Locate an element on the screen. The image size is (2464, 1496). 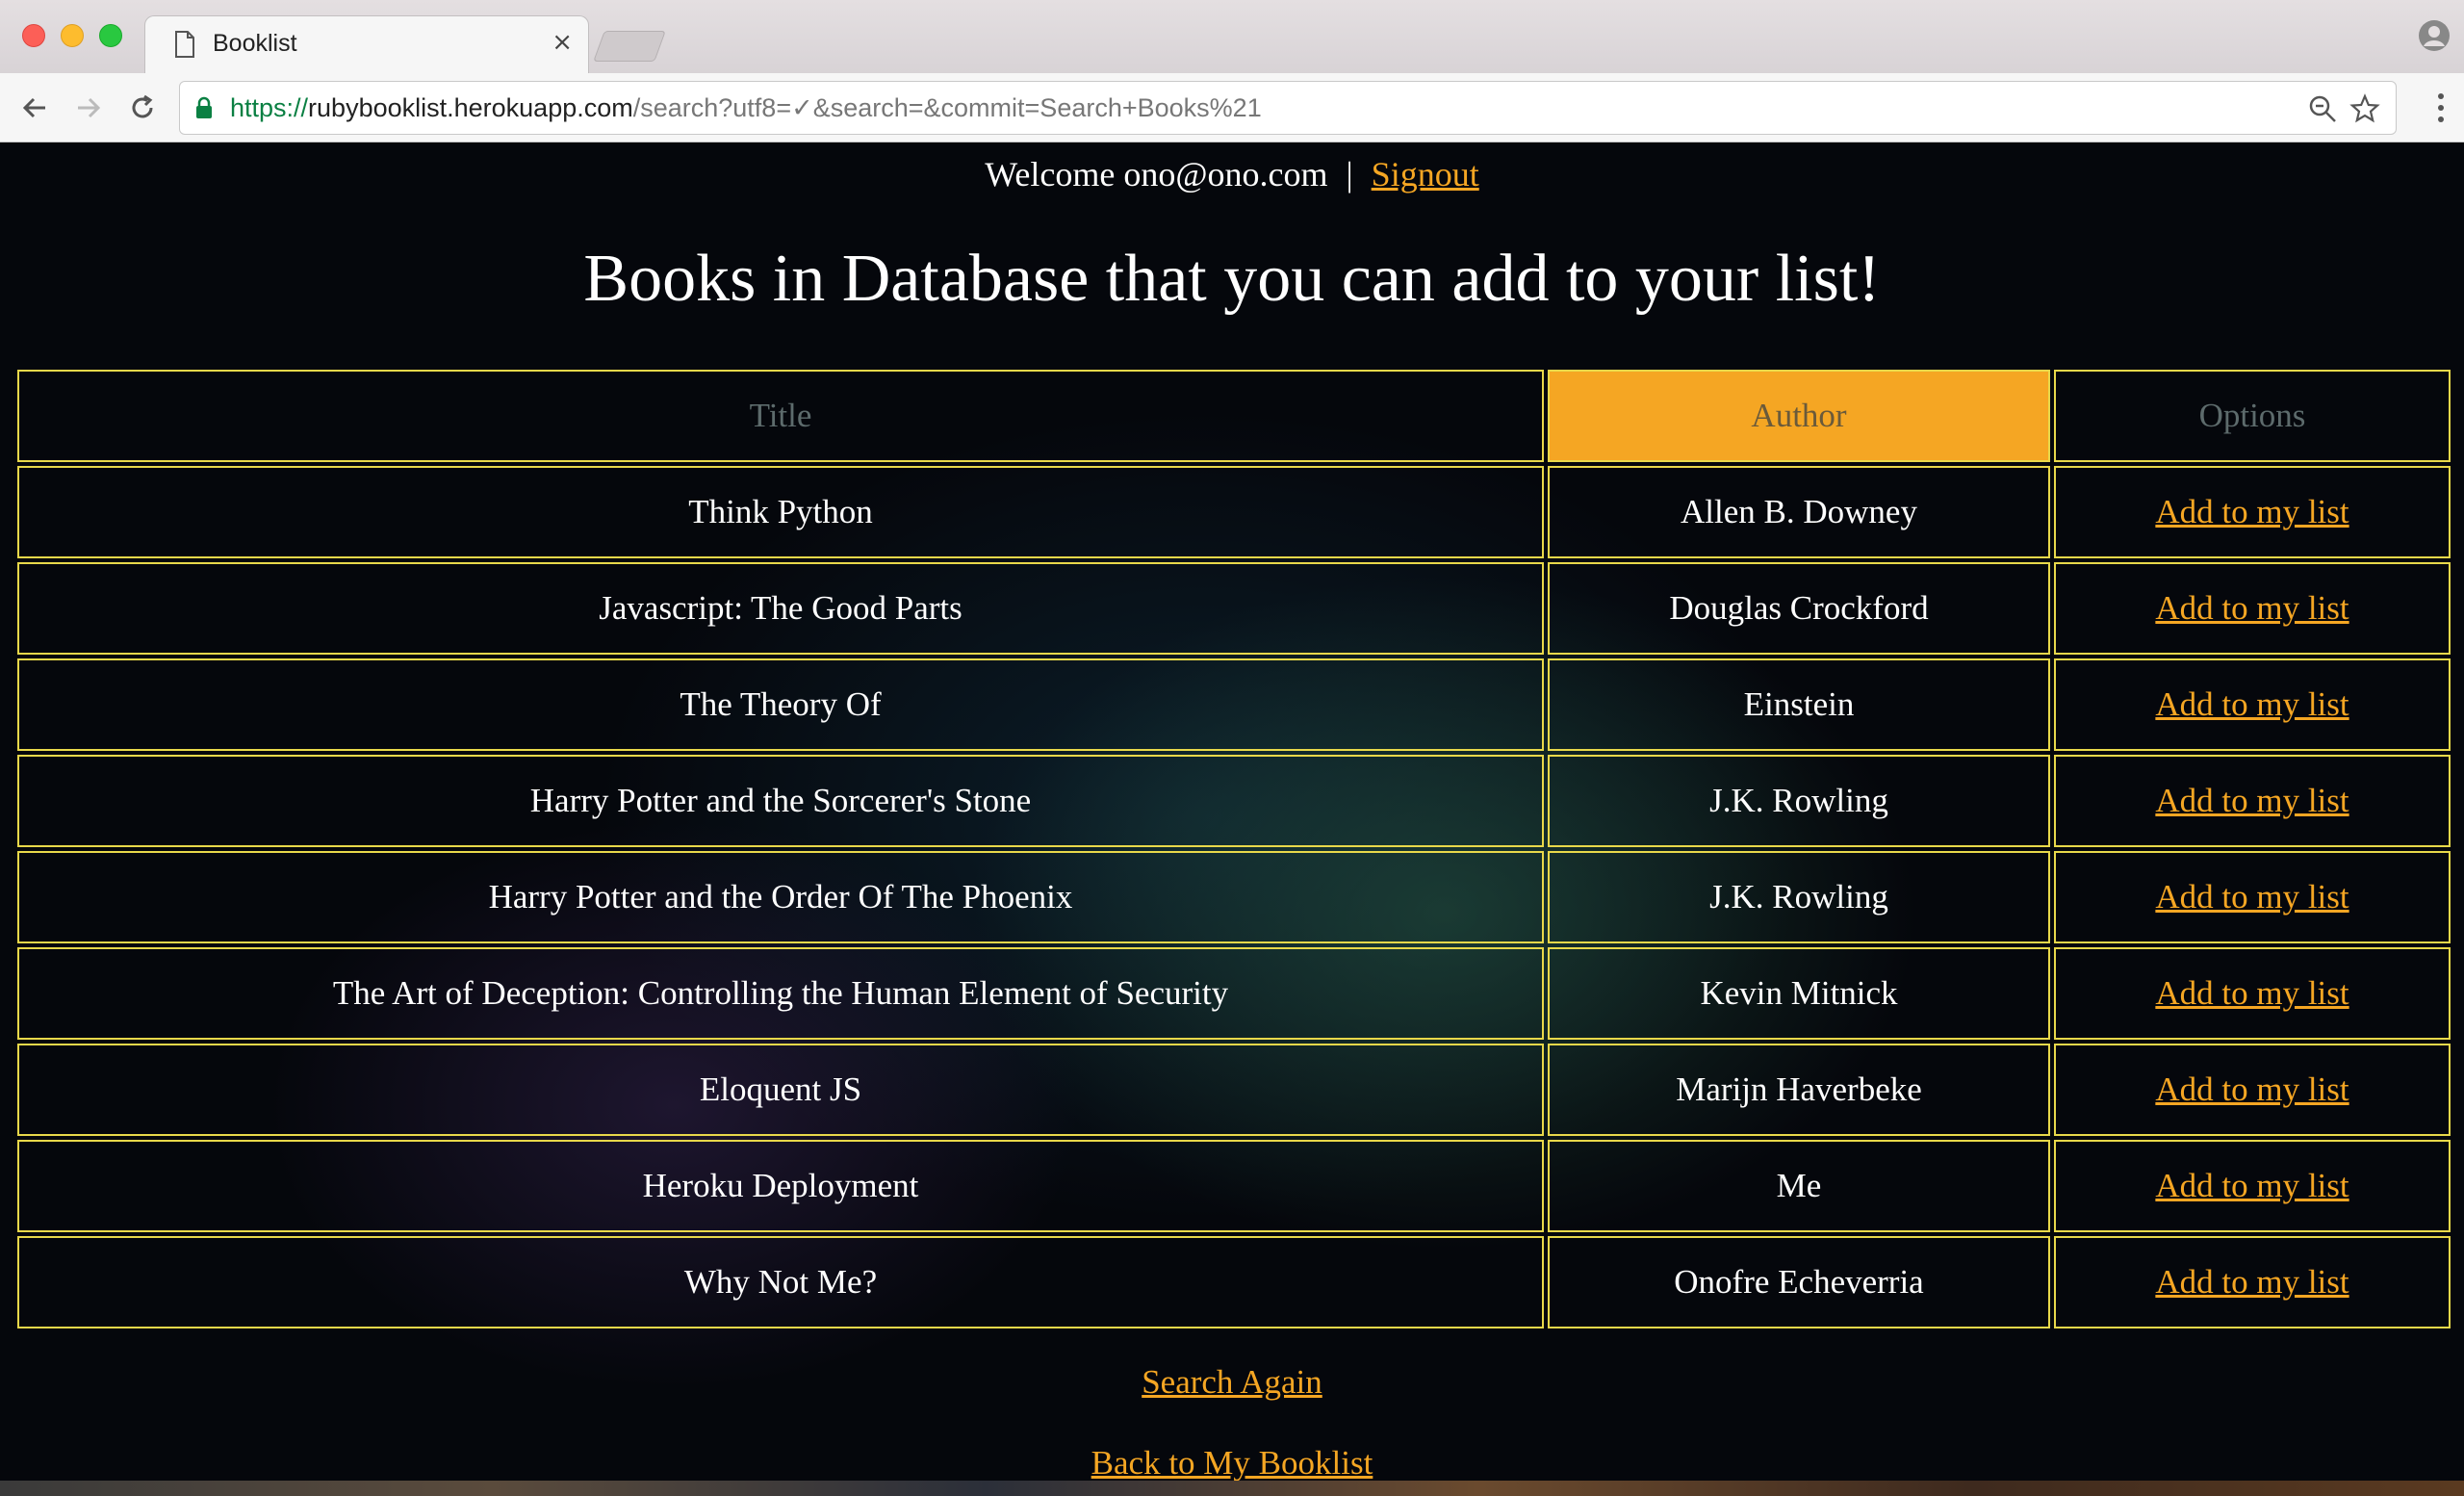
search-again-link: Search Again is located at coordinates (1232, 1382).